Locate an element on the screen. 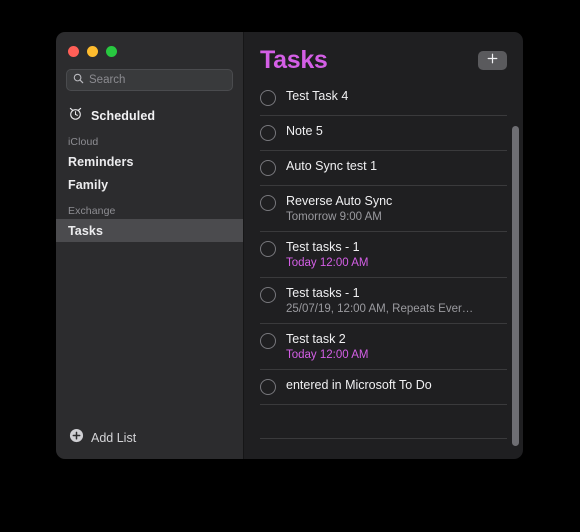  task-title: Test Task 4 is located at coordinates (317, 95).